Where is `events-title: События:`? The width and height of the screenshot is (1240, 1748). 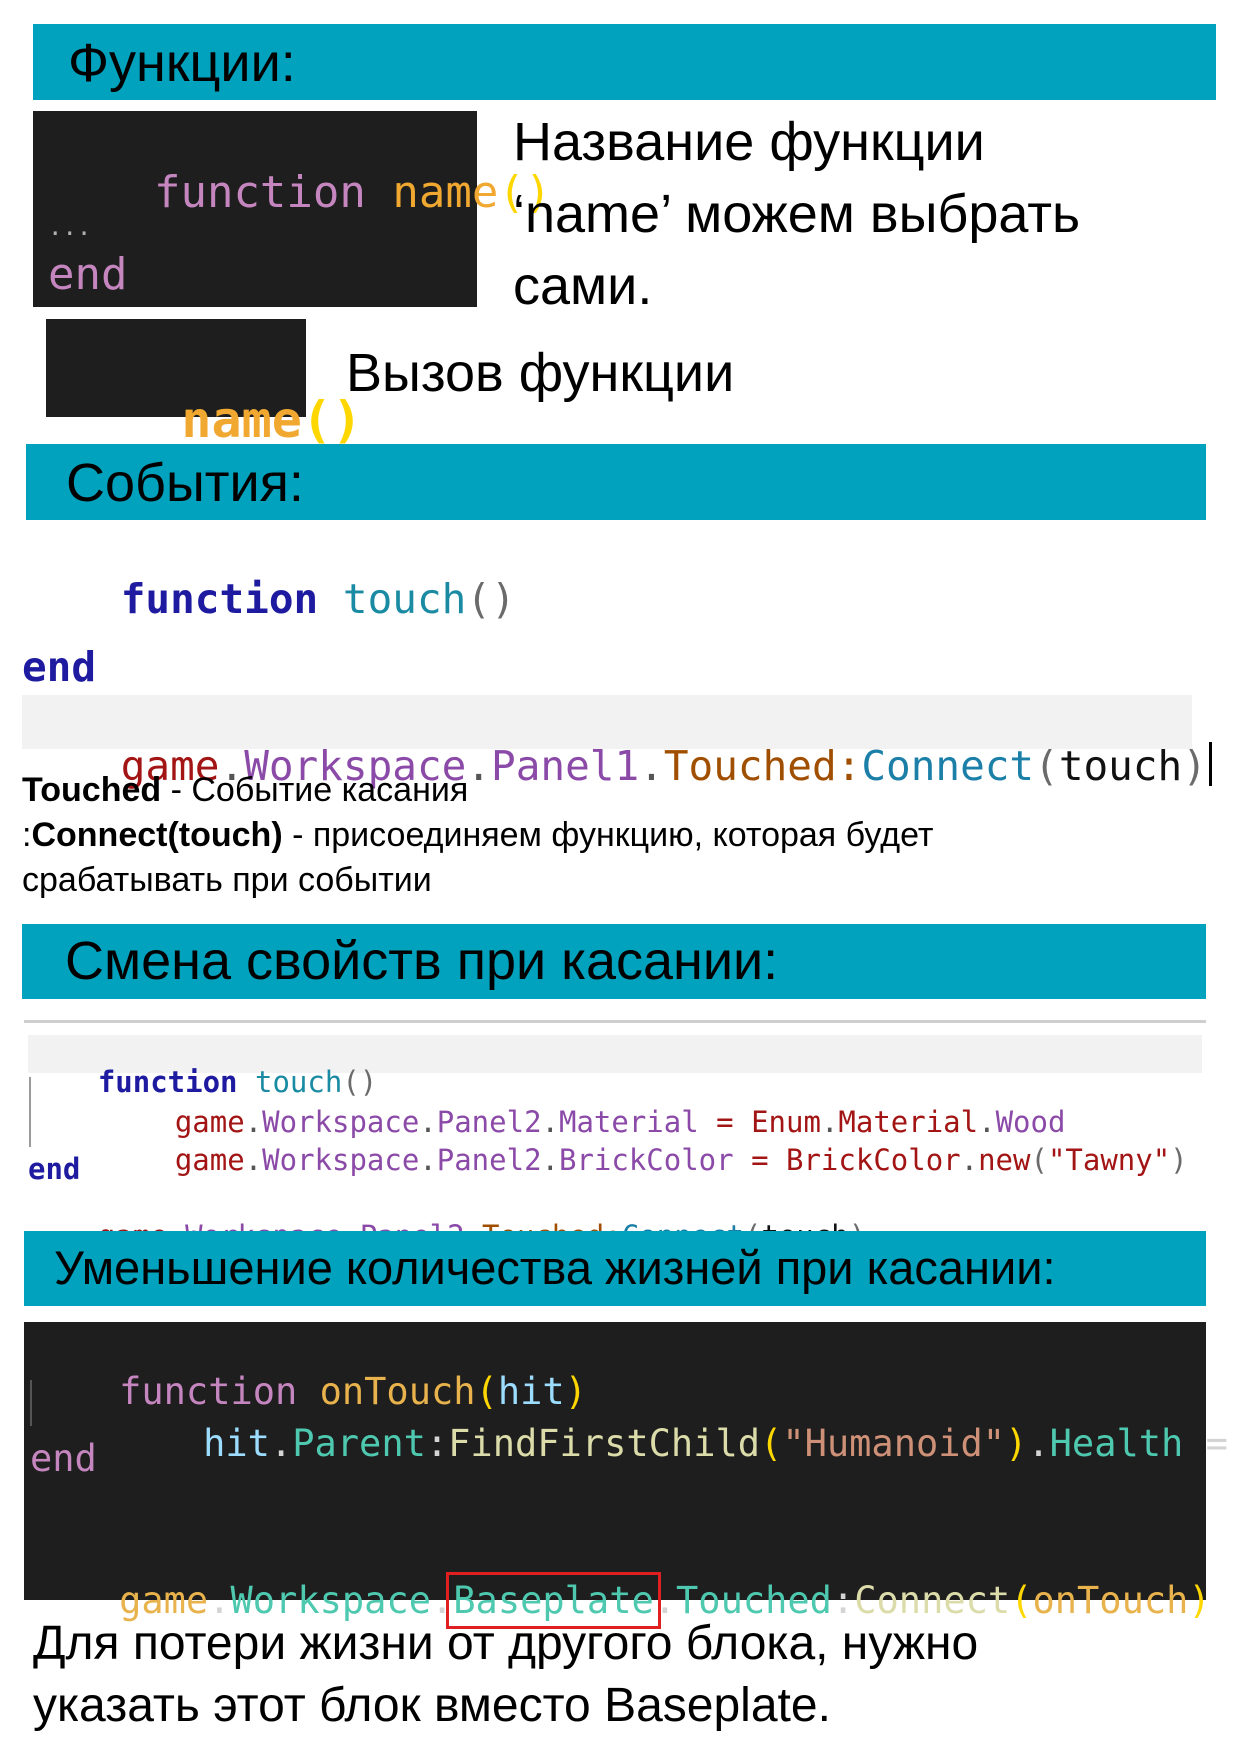
events-title: События: is located at coordinates (185, 483).